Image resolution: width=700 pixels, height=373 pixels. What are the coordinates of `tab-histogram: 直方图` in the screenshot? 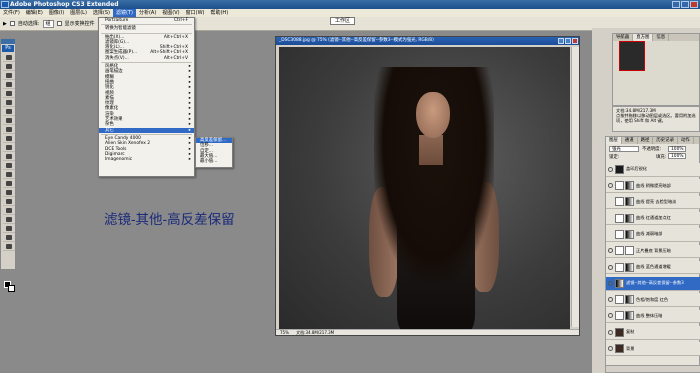 It's located at (643, 37).